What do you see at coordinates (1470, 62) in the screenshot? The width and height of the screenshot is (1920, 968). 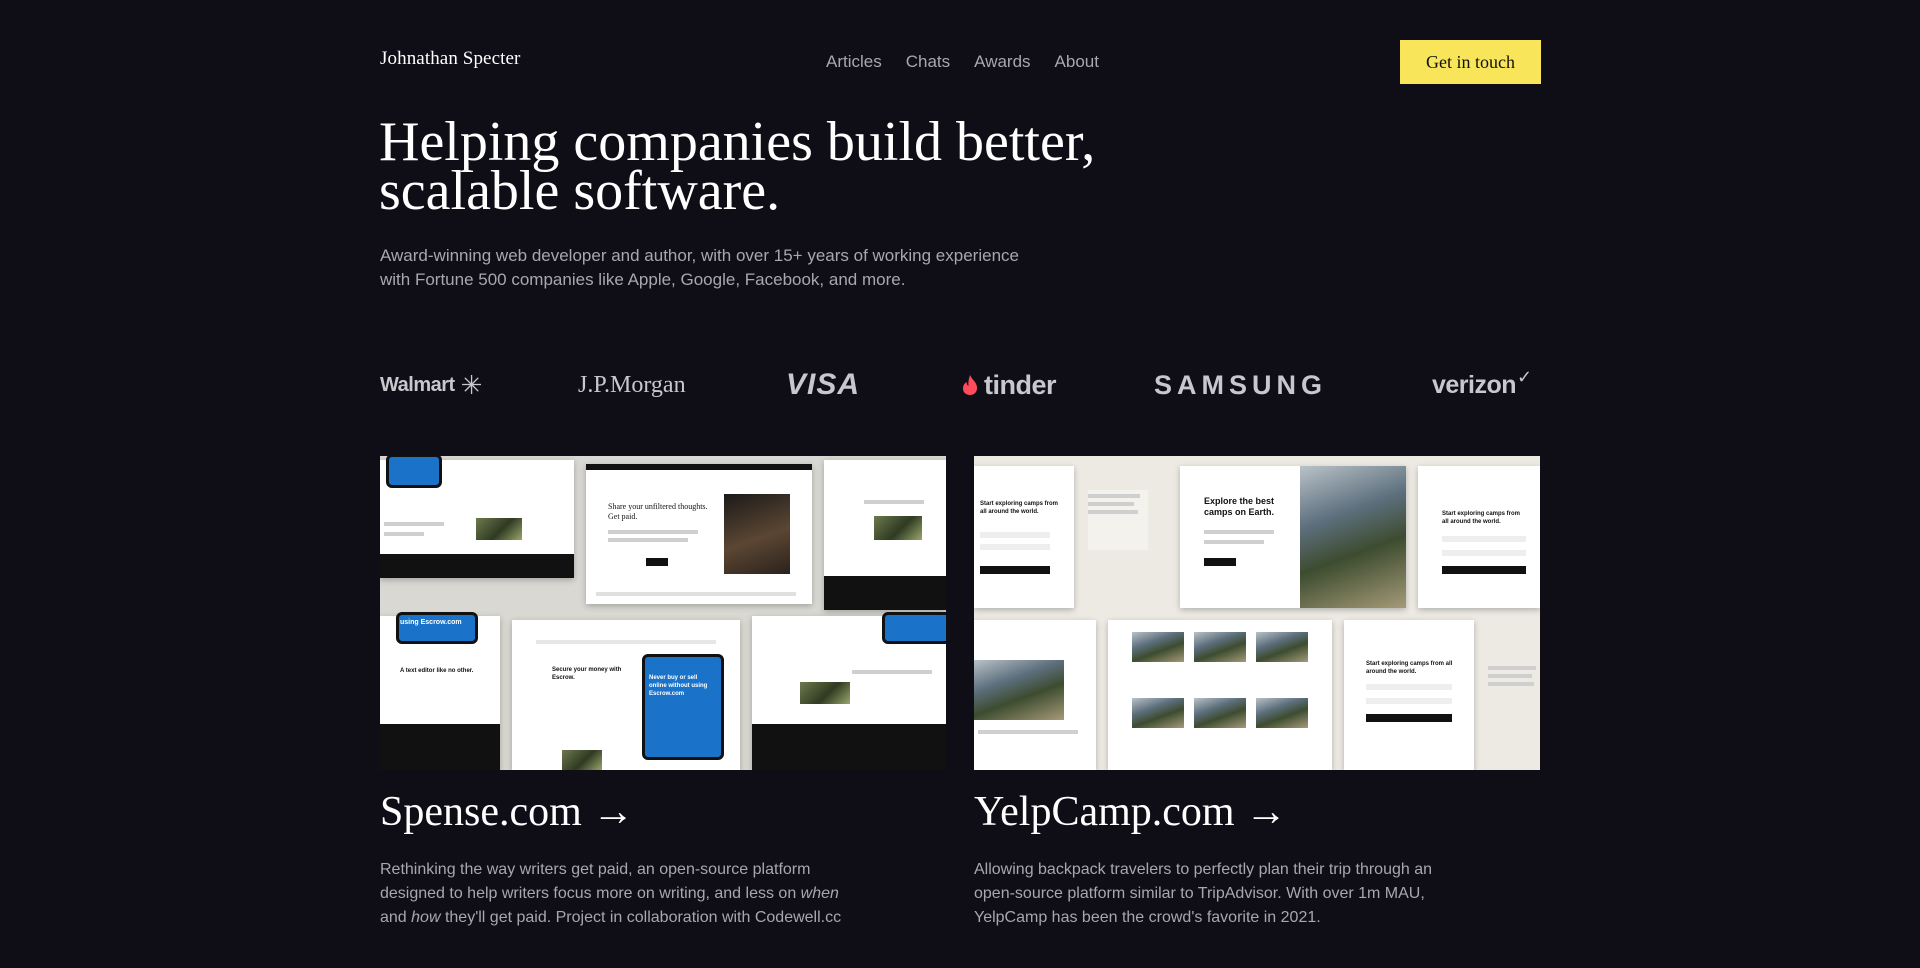 I see `get-in-touch-button: Get in touch` at bounding box center [1470, 62].